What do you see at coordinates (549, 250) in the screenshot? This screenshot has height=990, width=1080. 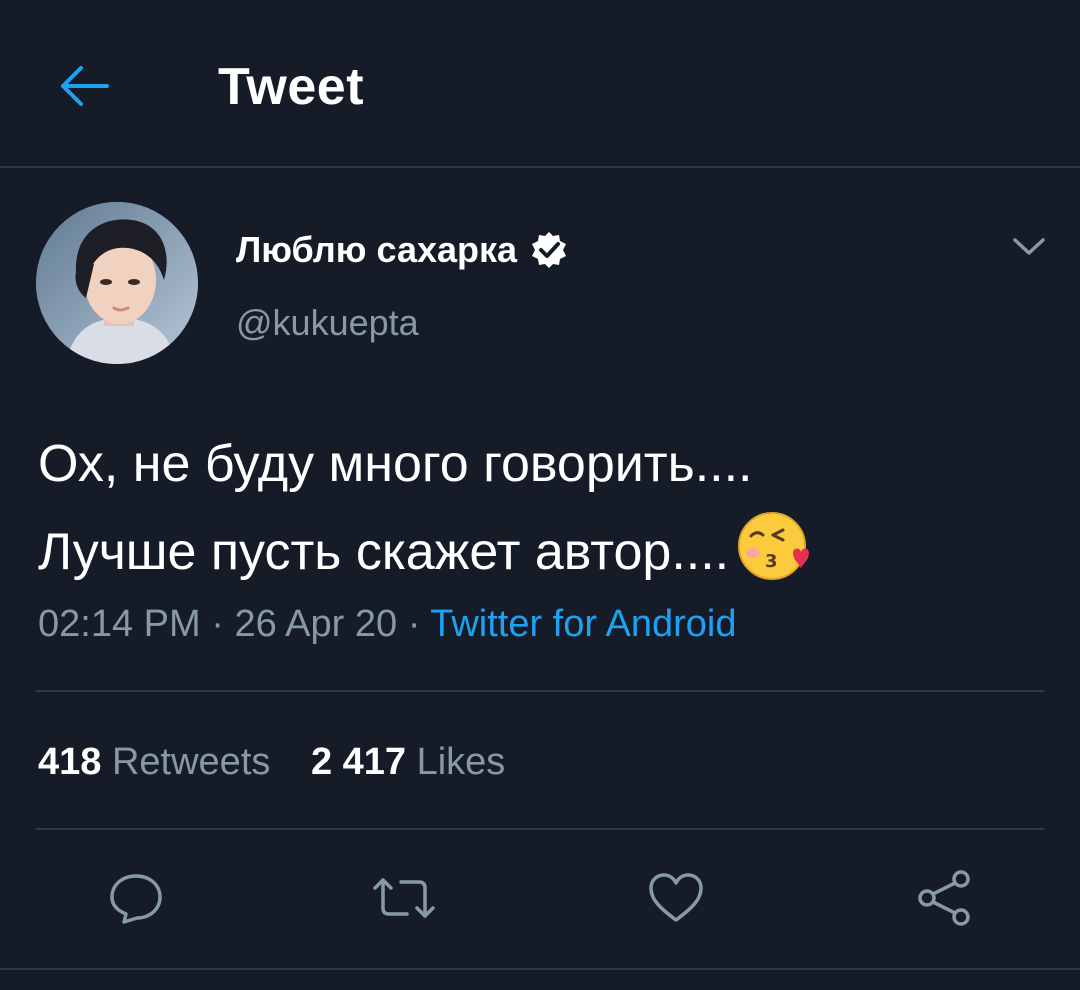 I see `verified-badge-icon` at bounding box center [549, 250].